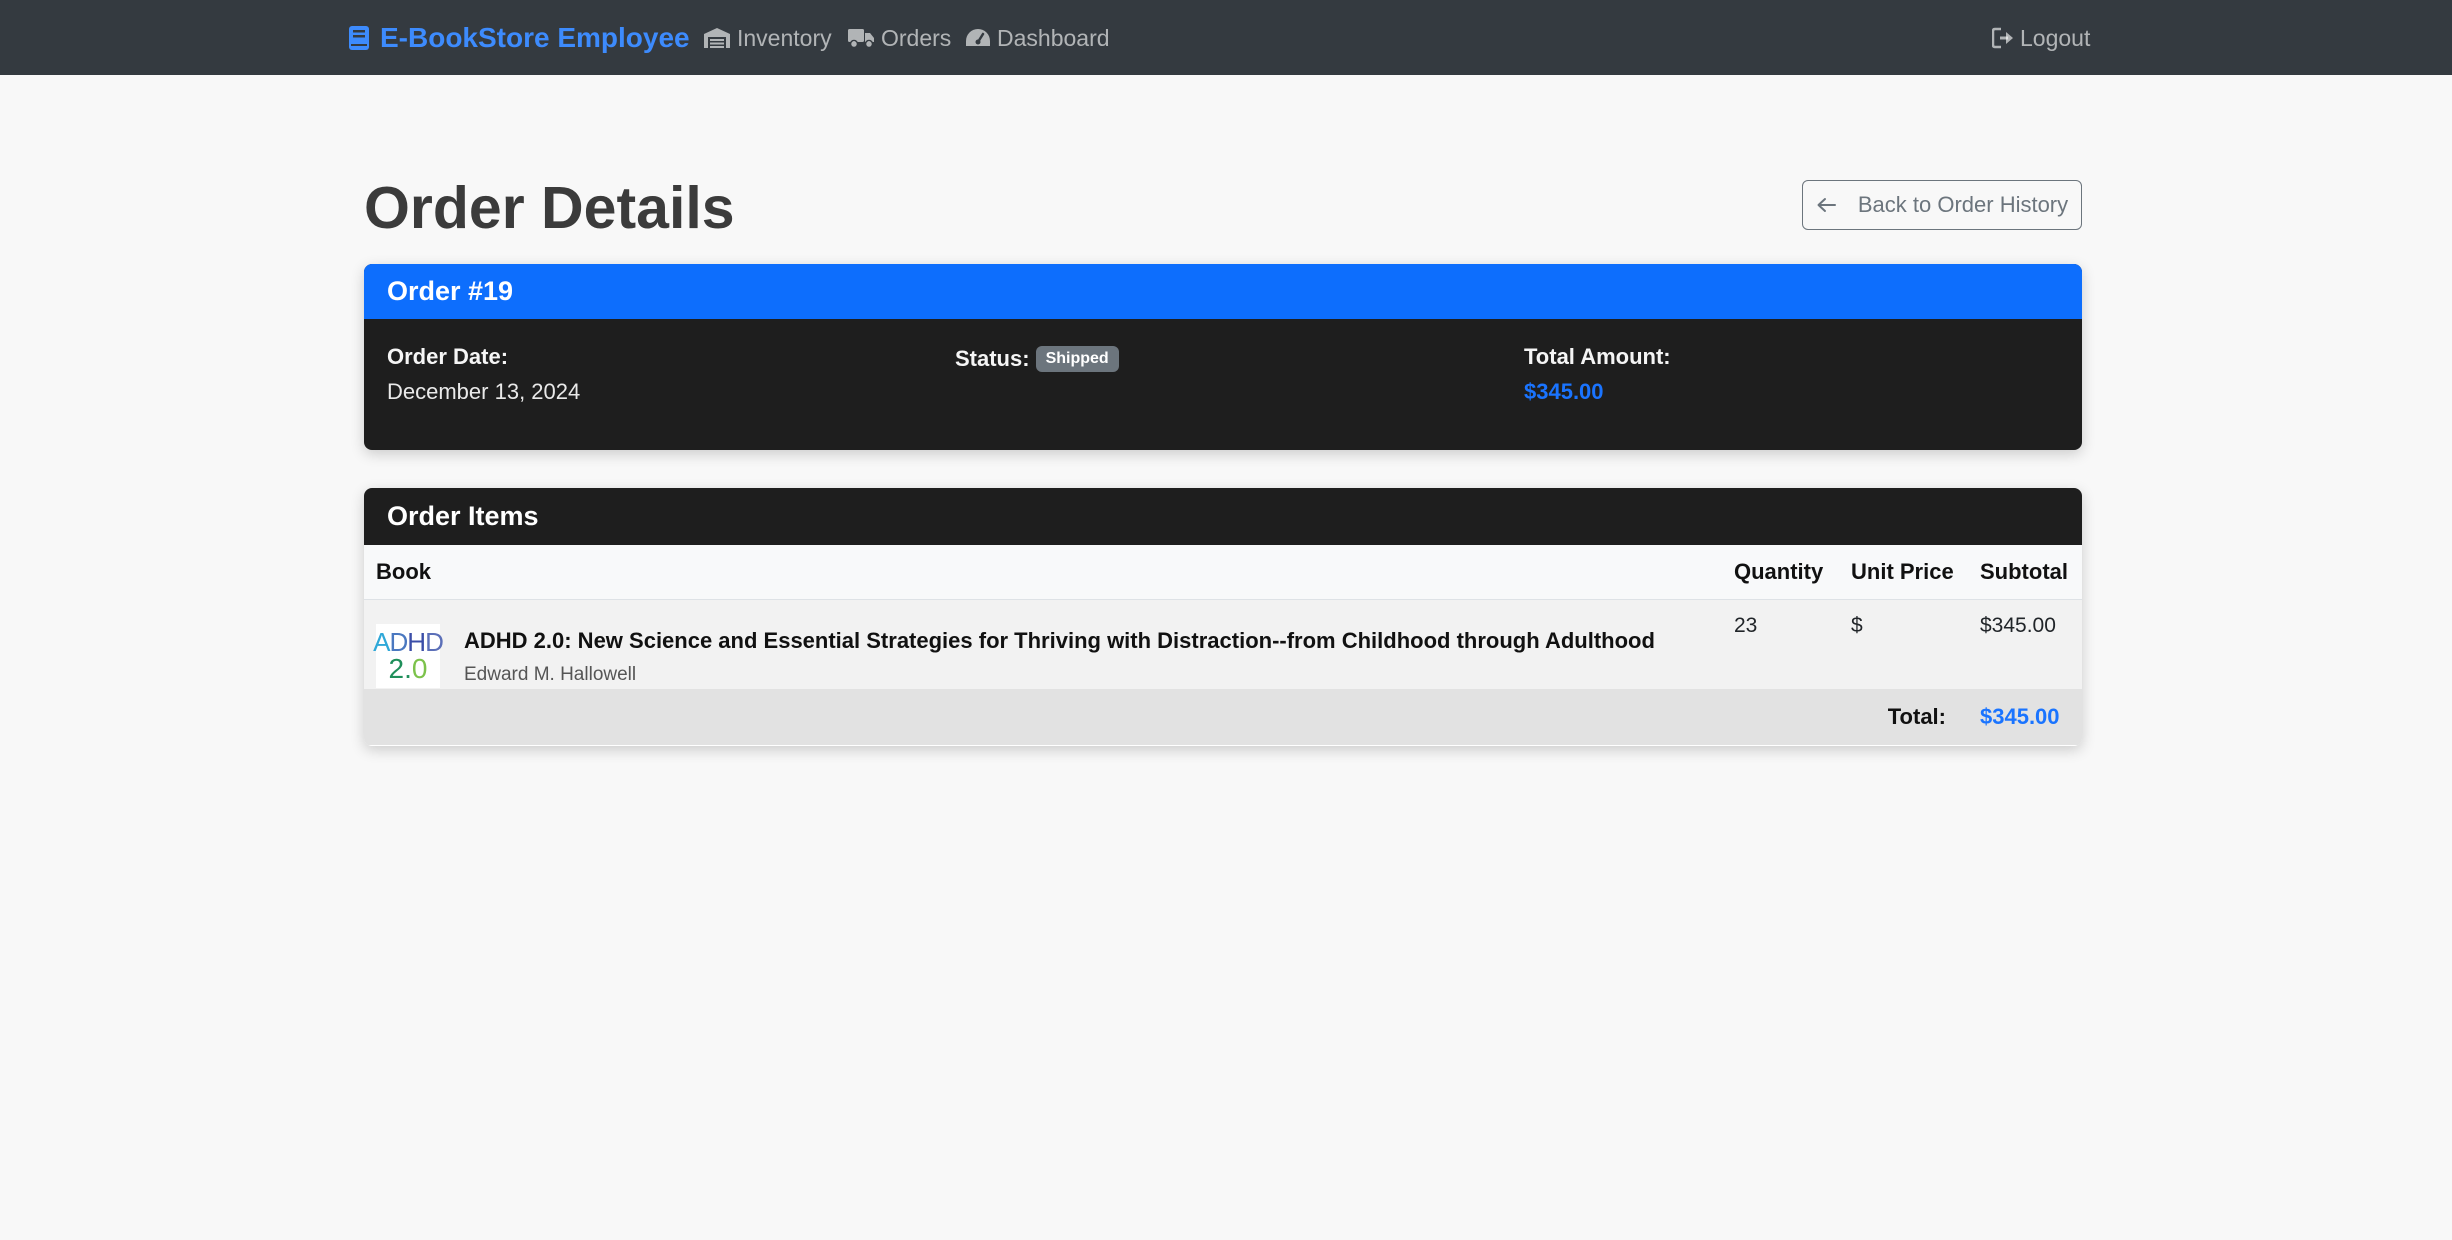 This screenshot has width=2452, height=1240. I want to click on table-footer-row: Total: $345.00, so click(1223, 717).